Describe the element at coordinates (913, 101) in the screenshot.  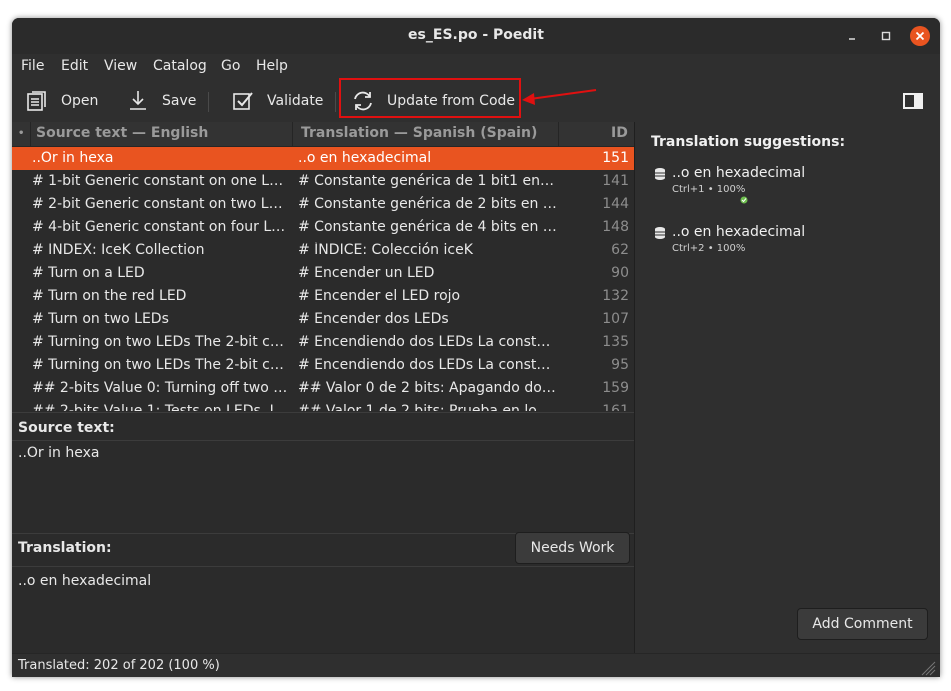
I see `sidebar-toggle-icon` at that location.